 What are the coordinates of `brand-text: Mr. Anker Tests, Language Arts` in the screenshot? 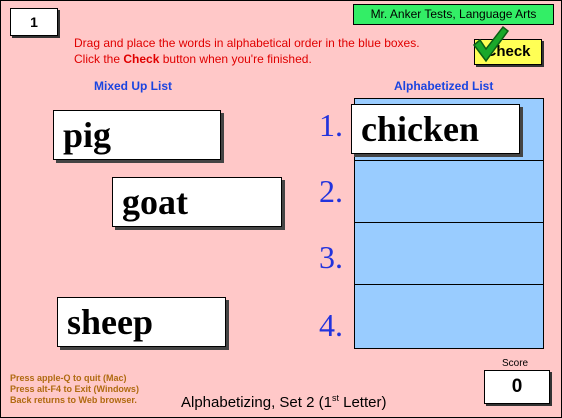 It's located at (453, 14).